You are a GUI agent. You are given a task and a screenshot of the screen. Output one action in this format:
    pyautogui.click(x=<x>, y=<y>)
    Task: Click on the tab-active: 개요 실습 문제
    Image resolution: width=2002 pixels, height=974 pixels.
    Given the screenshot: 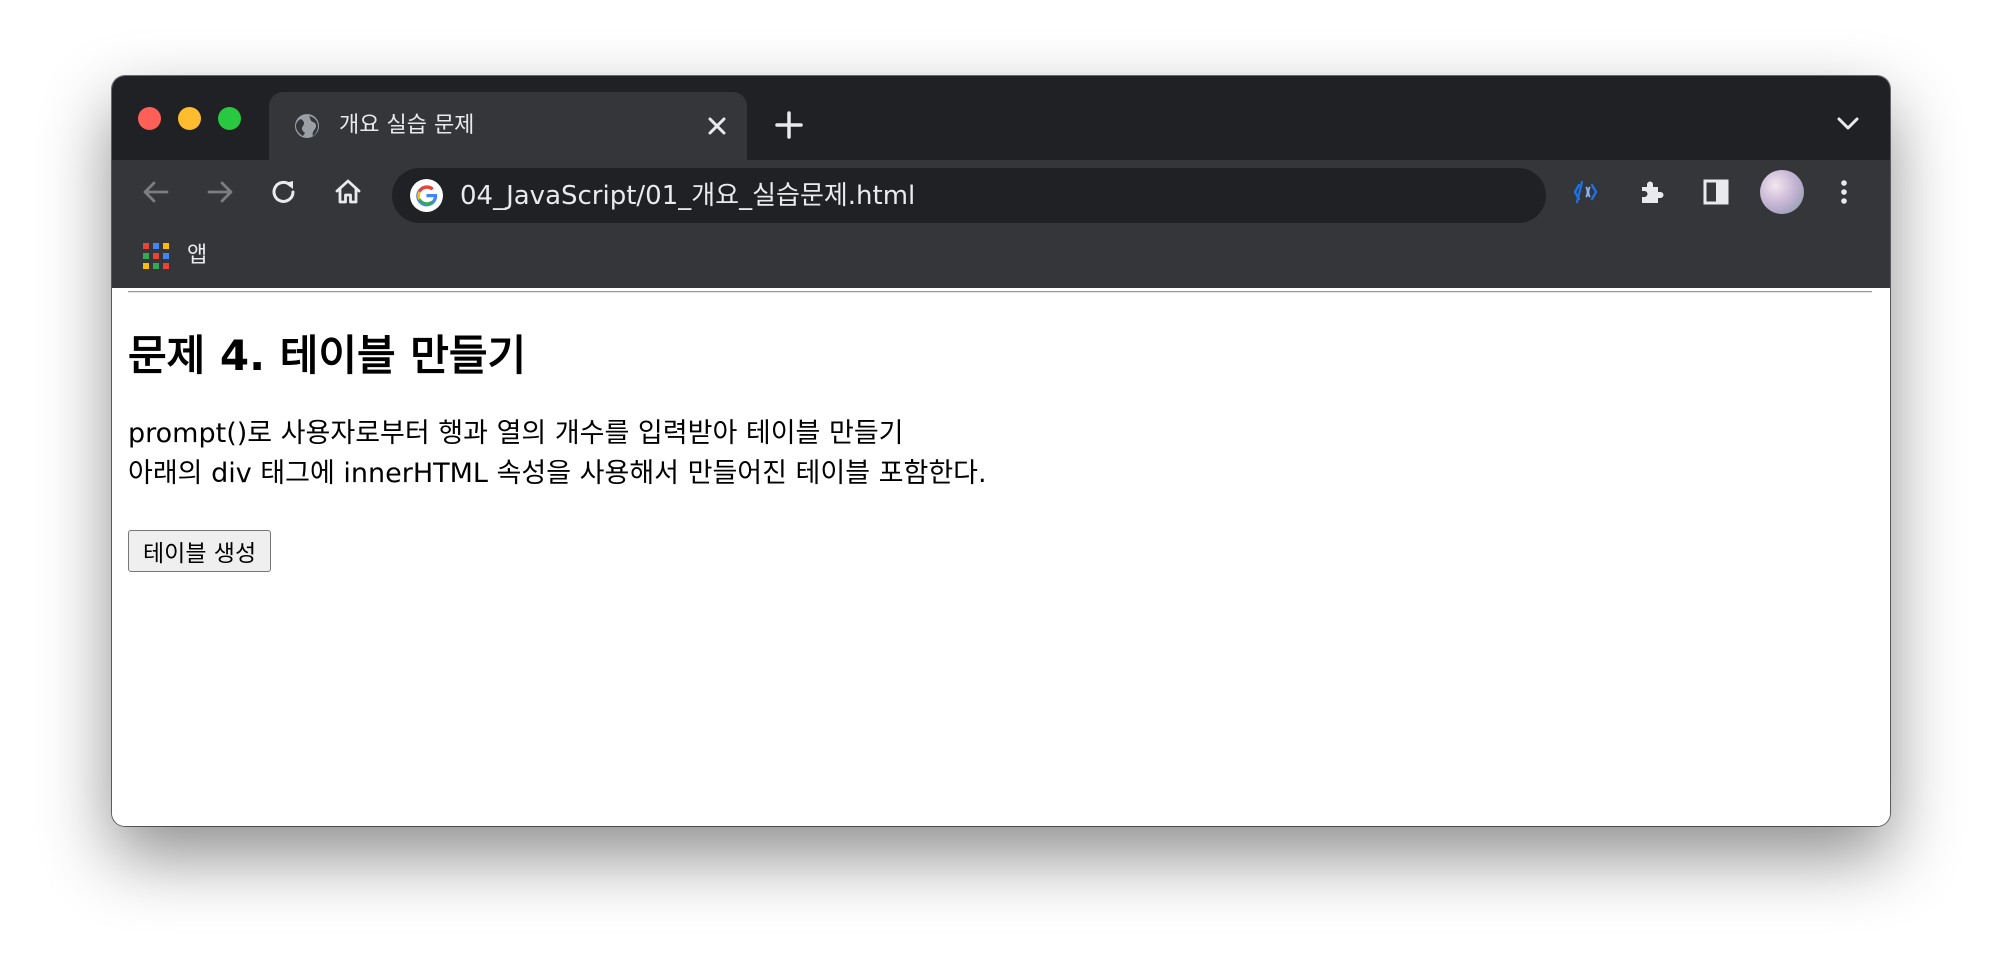 What is the action you would take?
    pyautogui.click(x=508, y=126)
    